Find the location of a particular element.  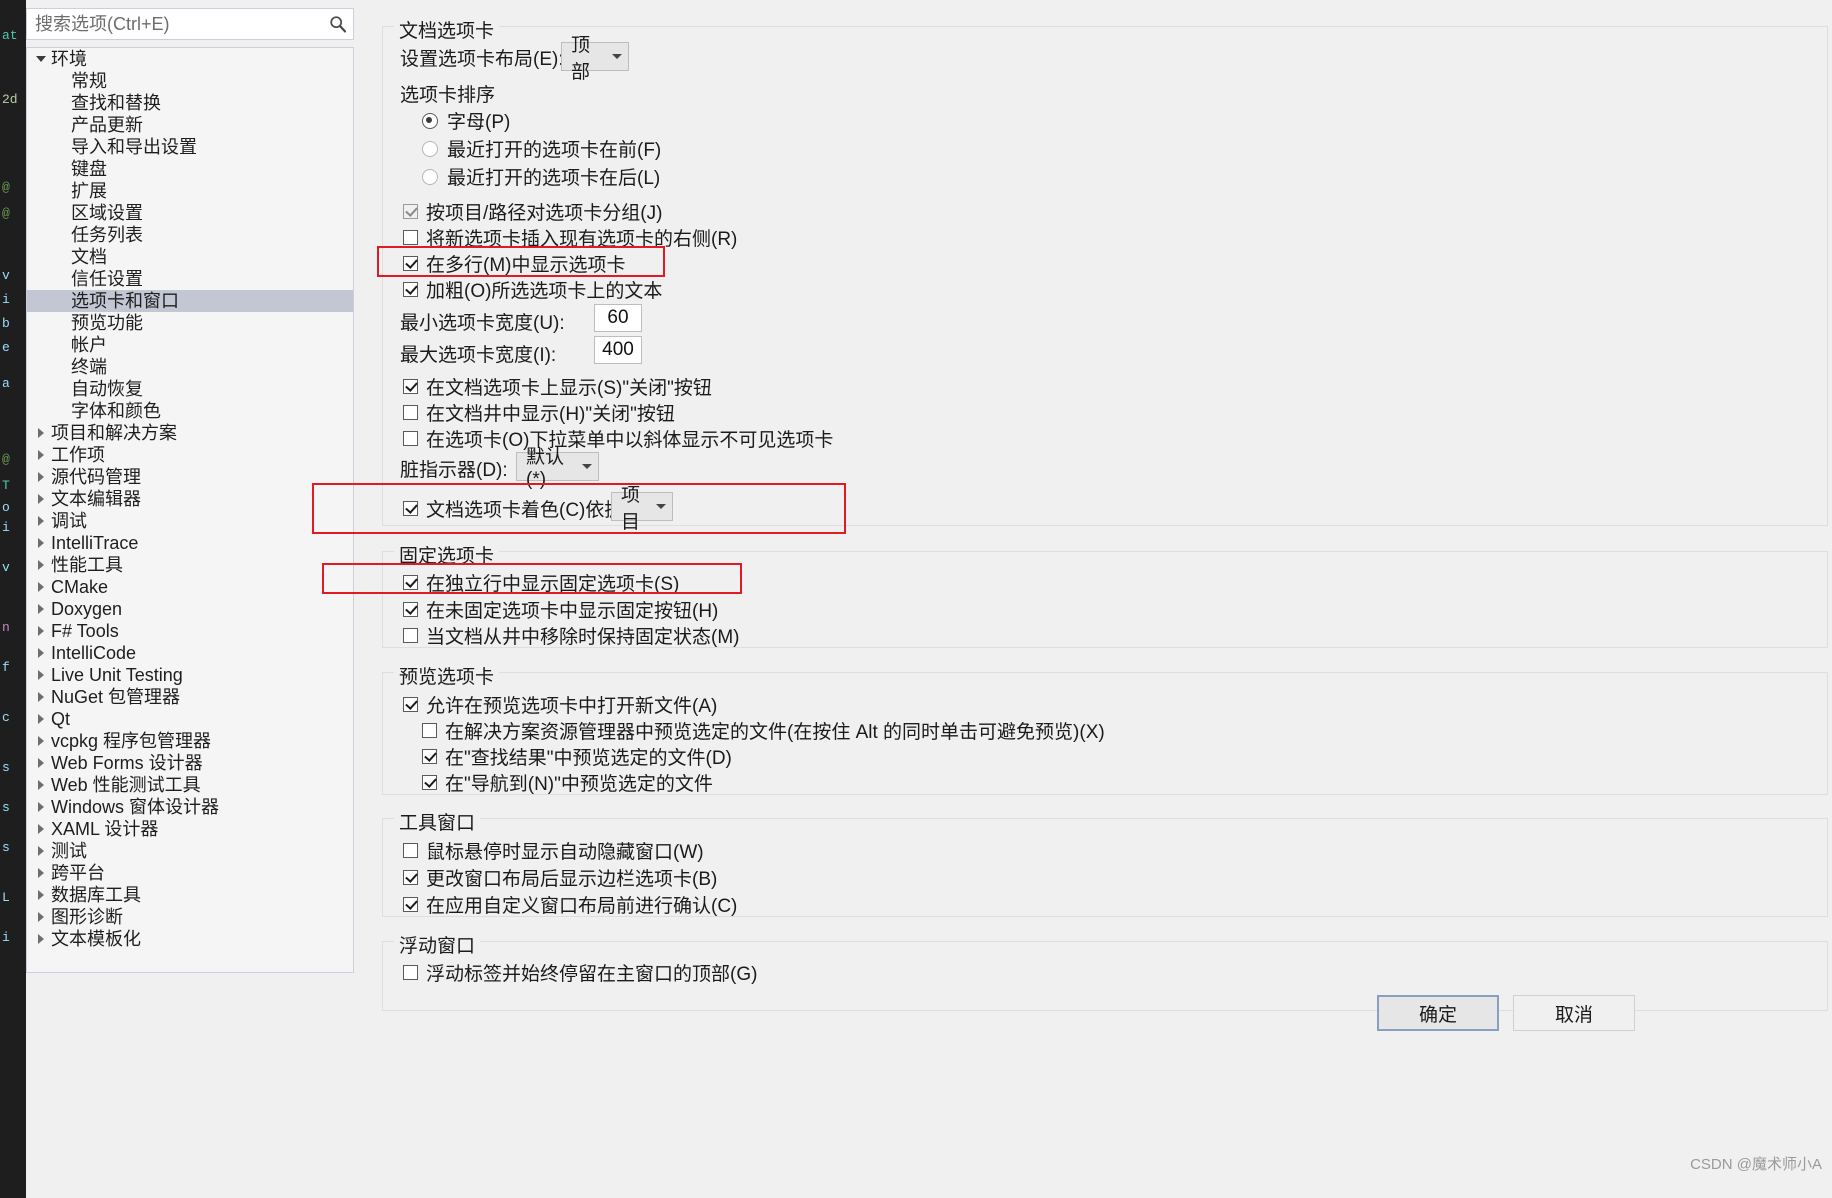

tree-item-label: Live Unit Testing is located at coordinates (117, 675).